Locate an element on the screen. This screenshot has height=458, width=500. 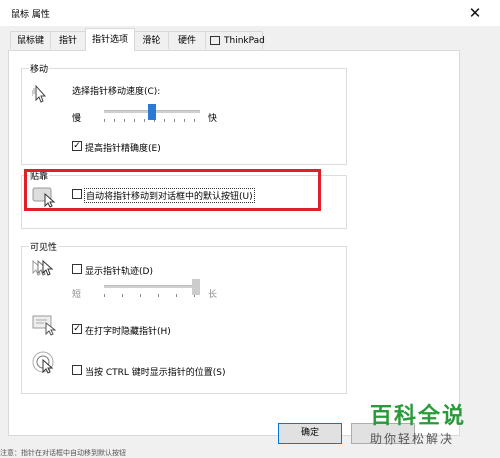
speed-slider is located at coordinates (152, 115).